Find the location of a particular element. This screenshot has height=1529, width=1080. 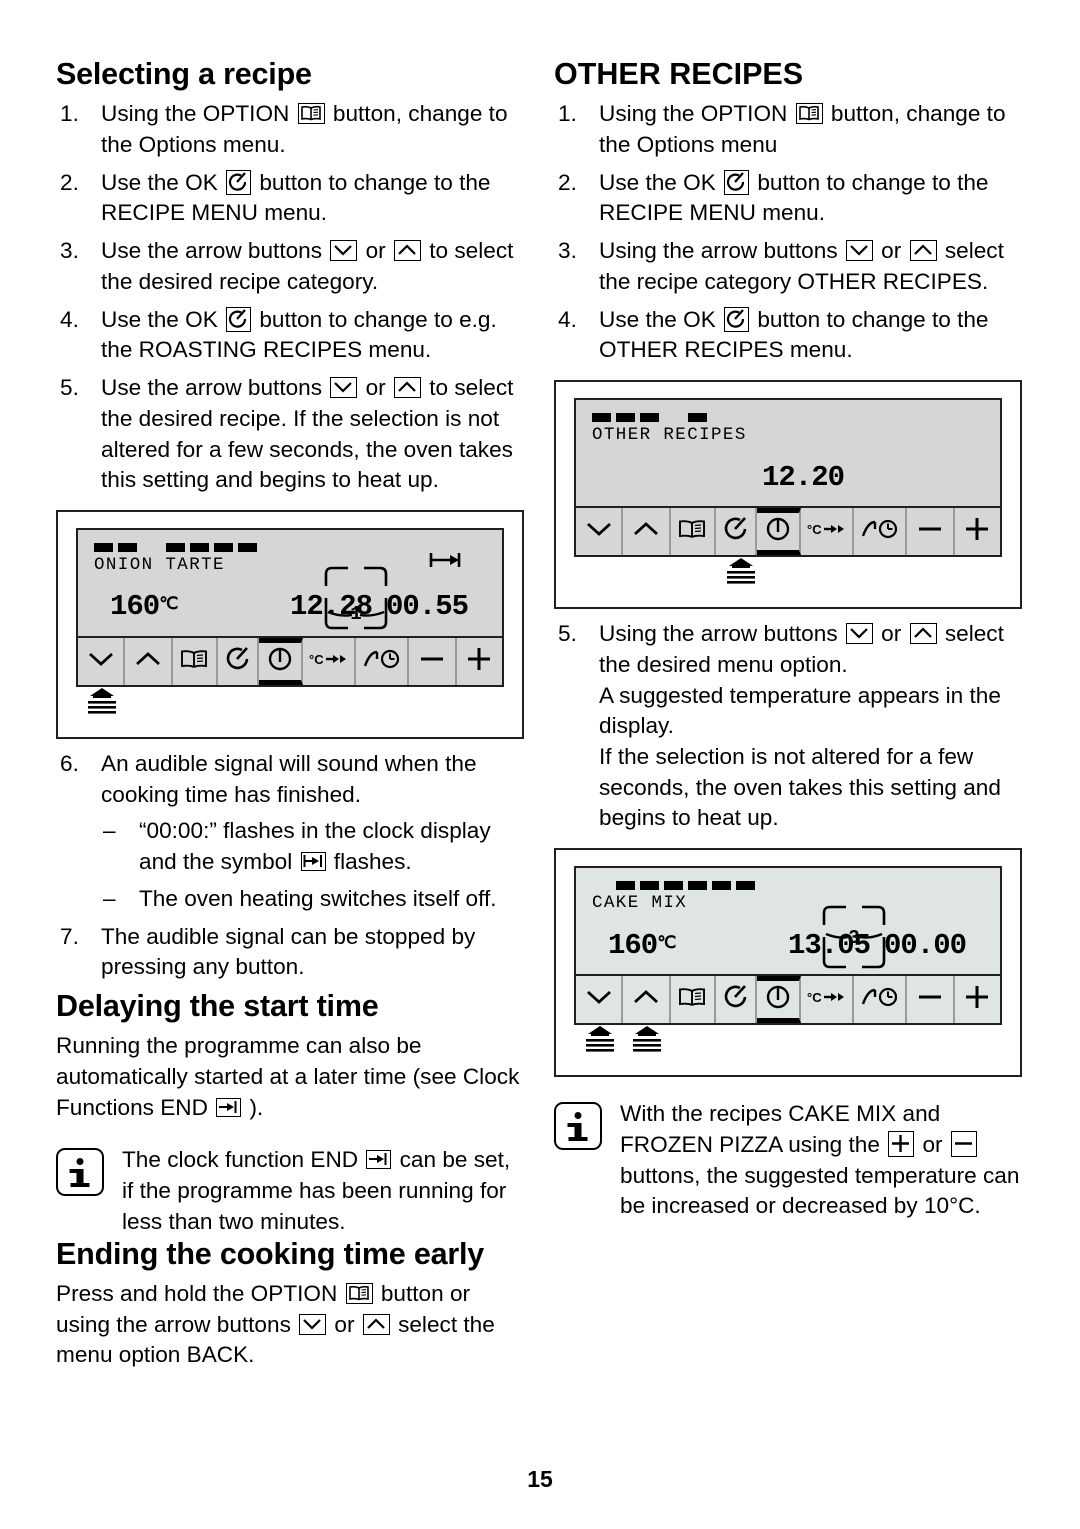

ramp-clock-icon is located at coordinates (880, 531).